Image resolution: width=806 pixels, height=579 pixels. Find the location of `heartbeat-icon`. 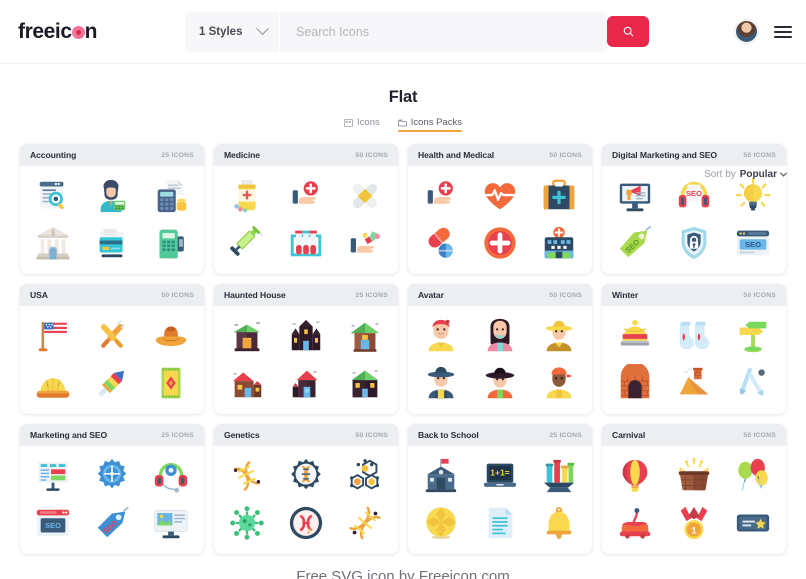

heartbeat-icon is located at coordinates (500, 196).